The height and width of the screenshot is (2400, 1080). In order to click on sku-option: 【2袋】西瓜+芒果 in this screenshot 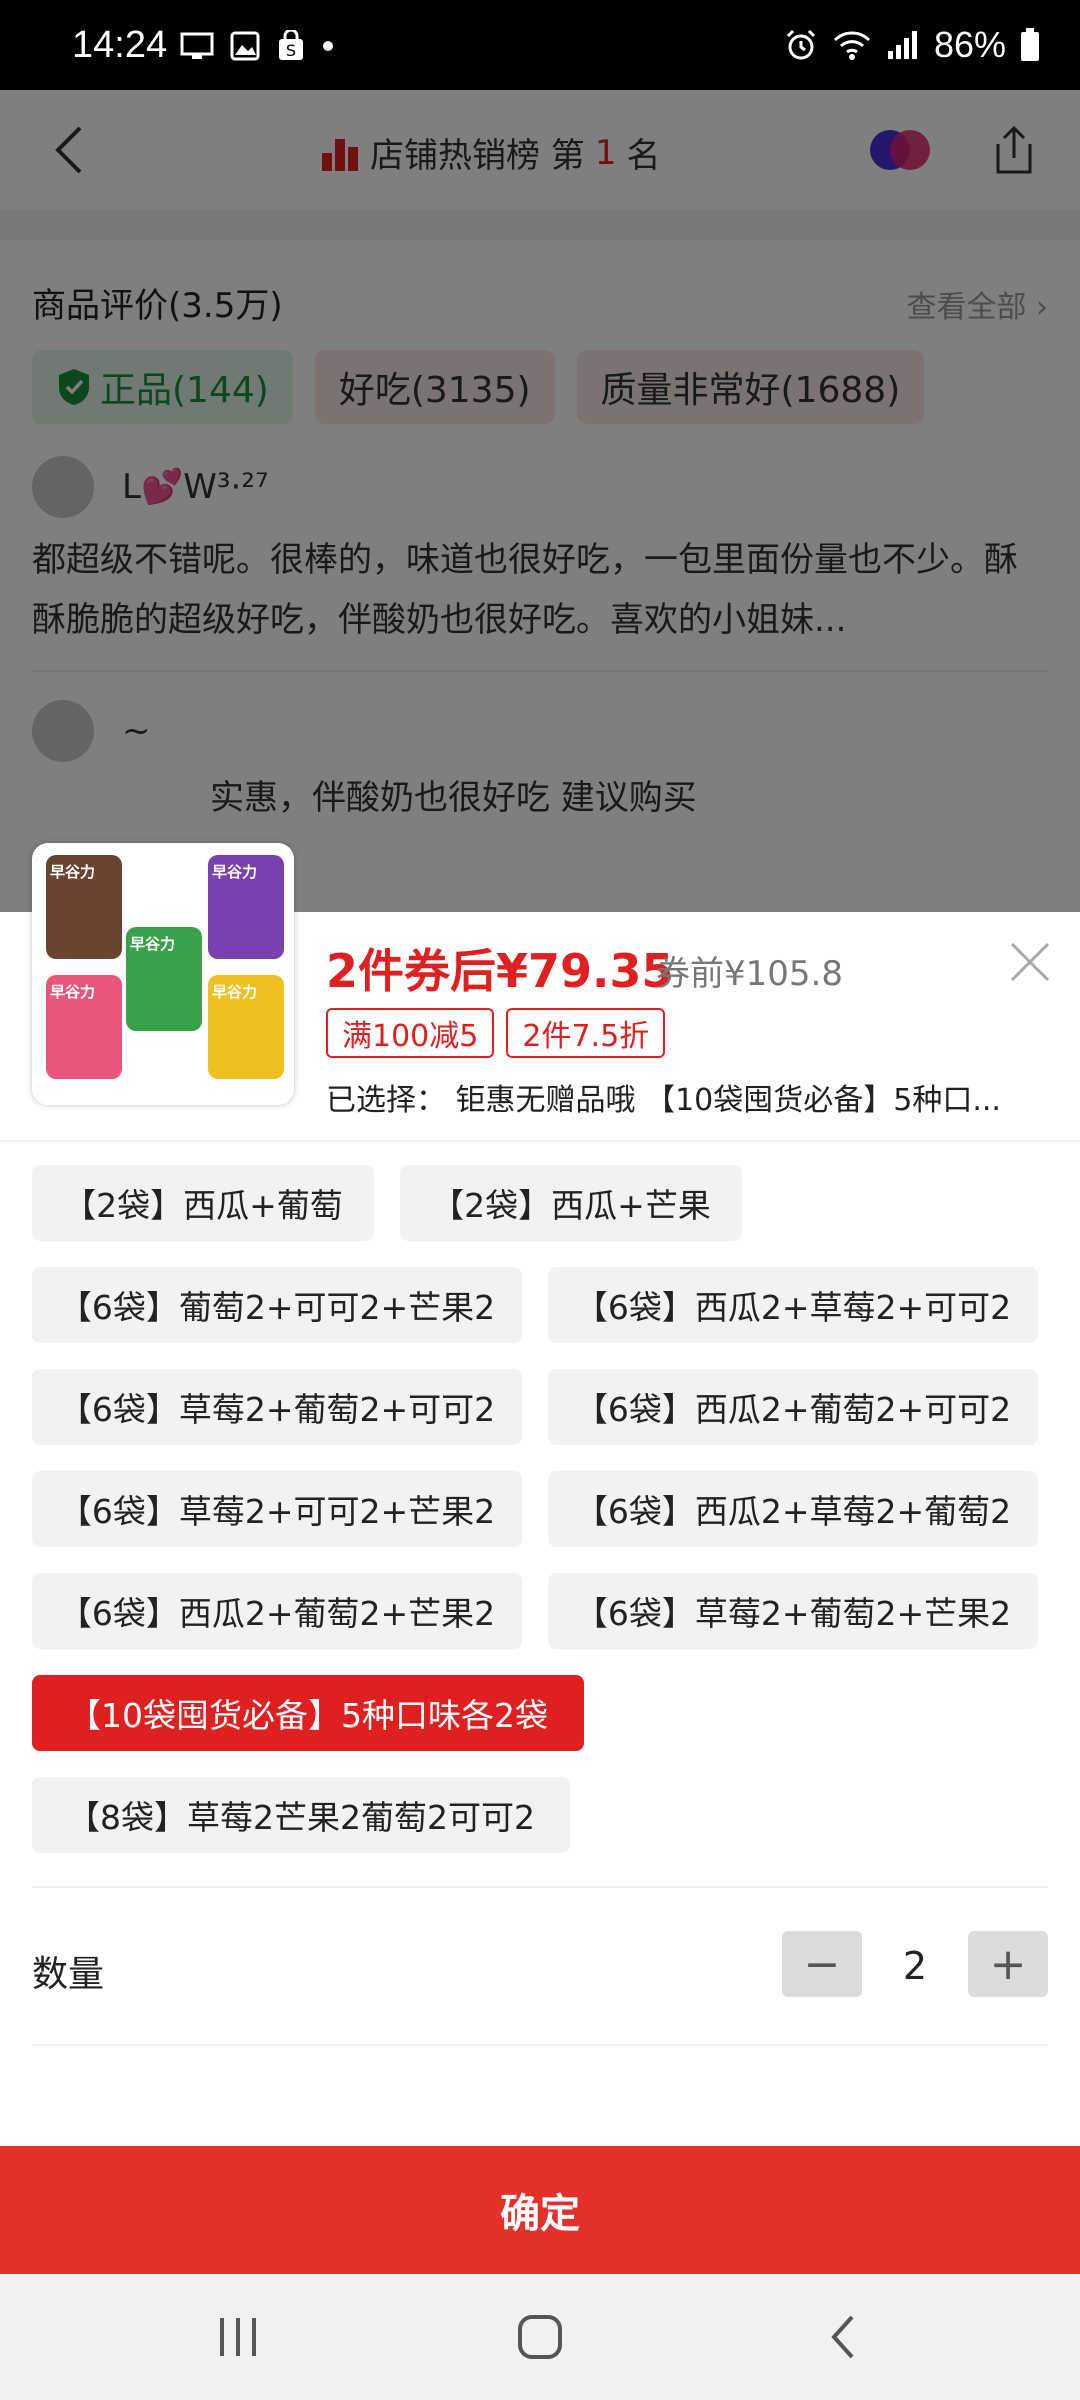, I will do `click(571, 1203)`.